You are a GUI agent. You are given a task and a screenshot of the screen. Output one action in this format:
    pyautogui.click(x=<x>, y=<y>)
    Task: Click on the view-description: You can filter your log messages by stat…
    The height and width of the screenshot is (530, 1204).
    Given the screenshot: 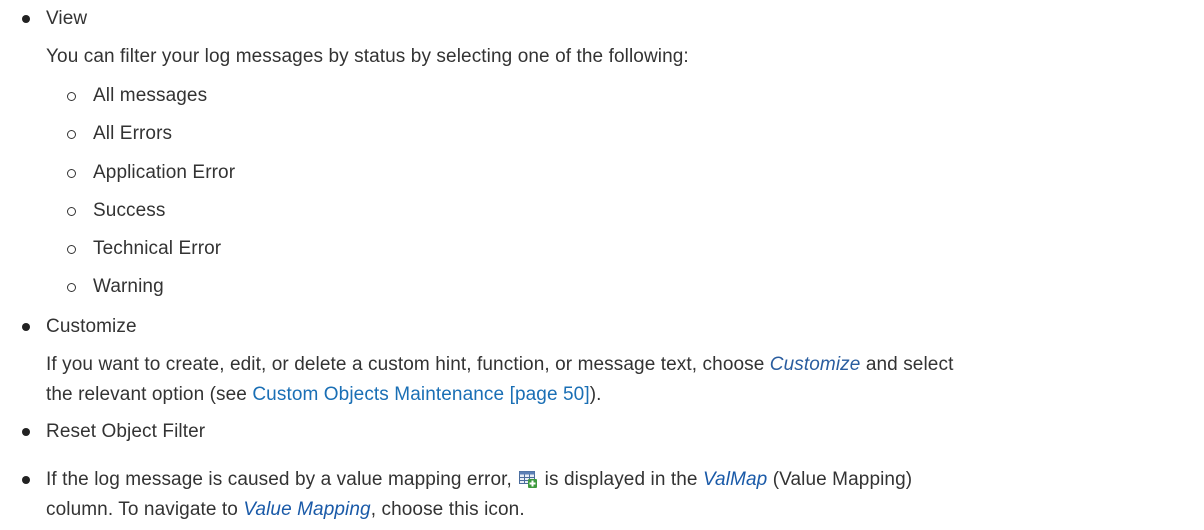 What is the action you would take?
    pyautogui.click(x=367, y=56)
    